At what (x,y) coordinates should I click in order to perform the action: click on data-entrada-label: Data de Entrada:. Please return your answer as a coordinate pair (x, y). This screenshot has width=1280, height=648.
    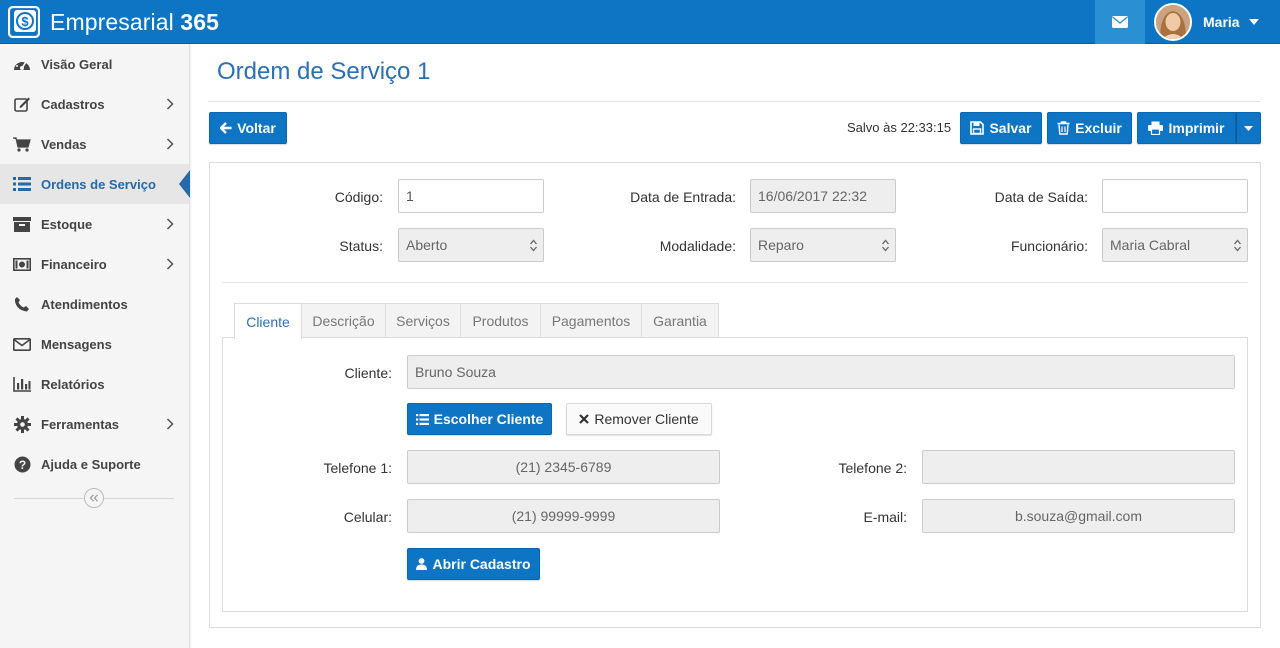
    Looking at the image, I should click on (683, 197).